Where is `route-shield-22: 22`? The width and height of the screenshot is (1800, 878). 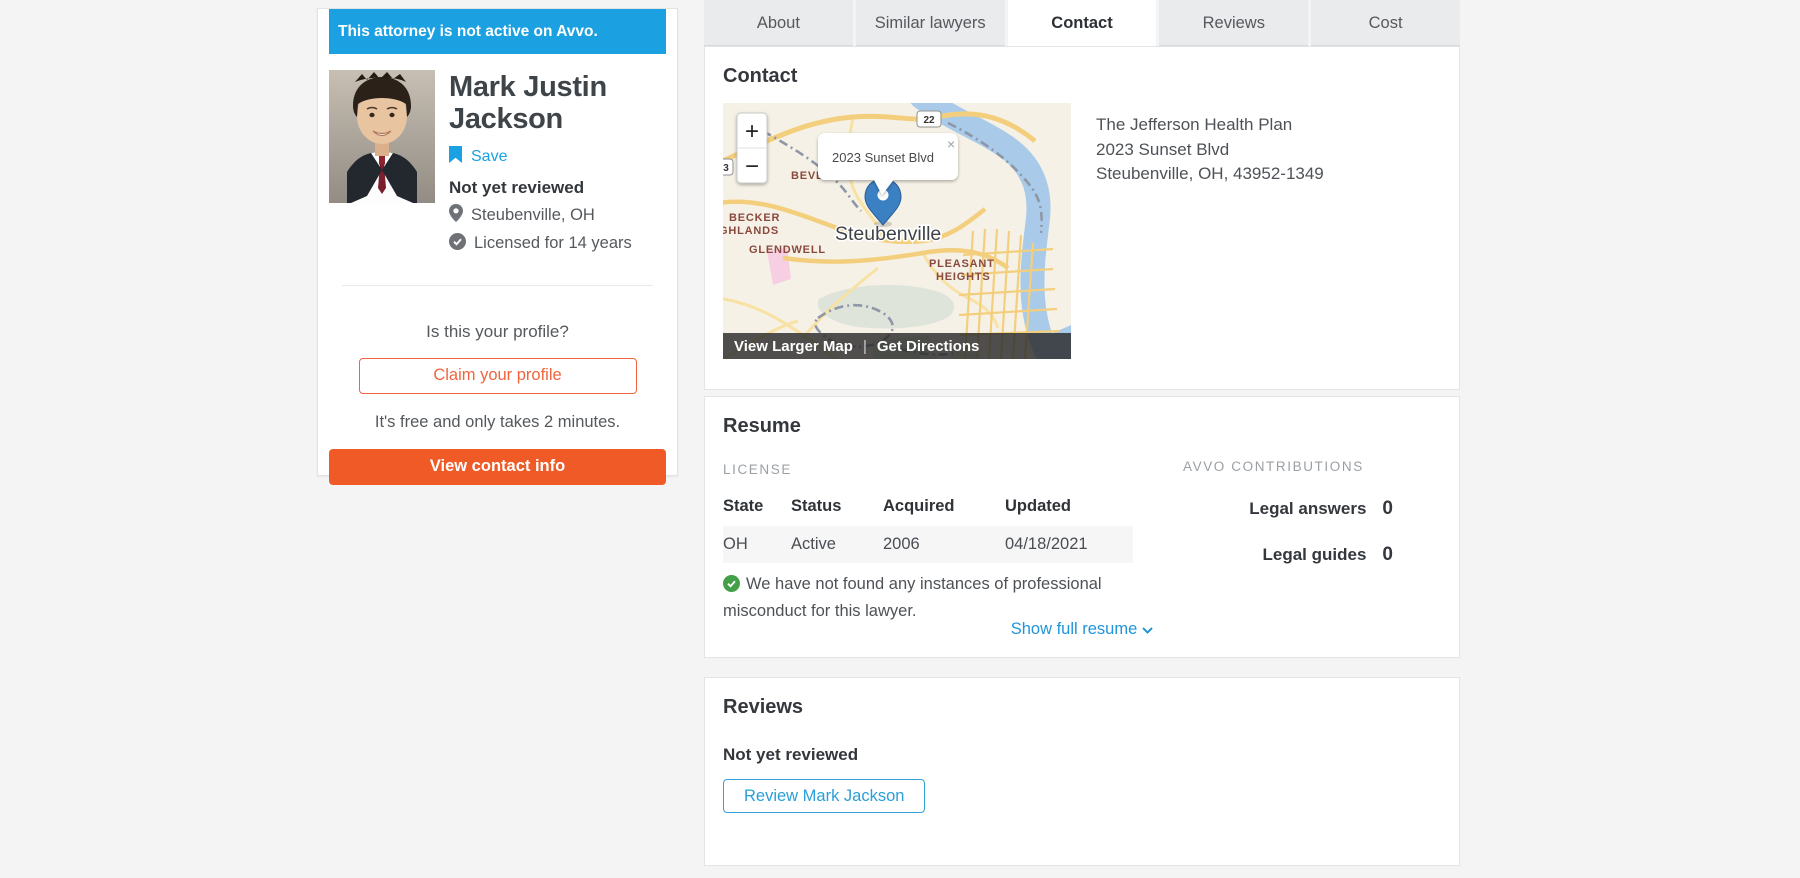 route-shield-22: 22 is located at coordinates (929, 119).